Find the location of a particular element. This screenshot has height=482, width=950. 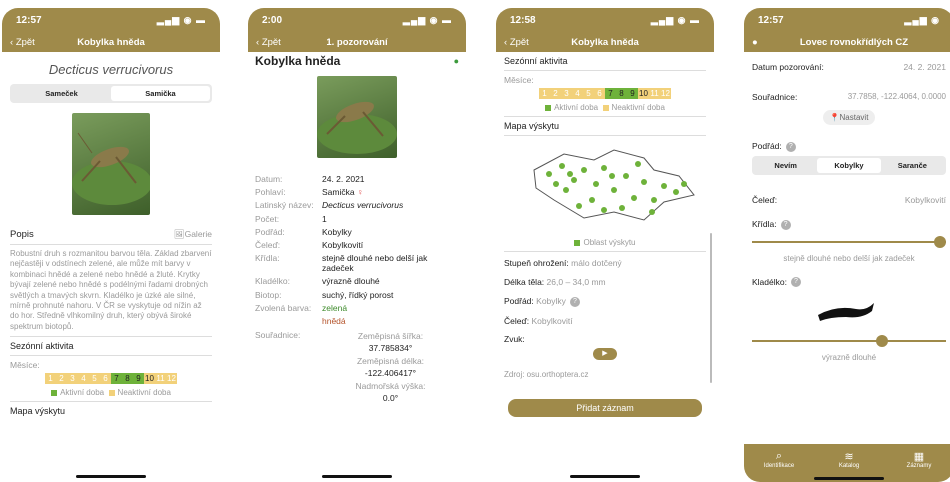

date-value: 24. 2. 2021 is located at coordinates (924, 67).